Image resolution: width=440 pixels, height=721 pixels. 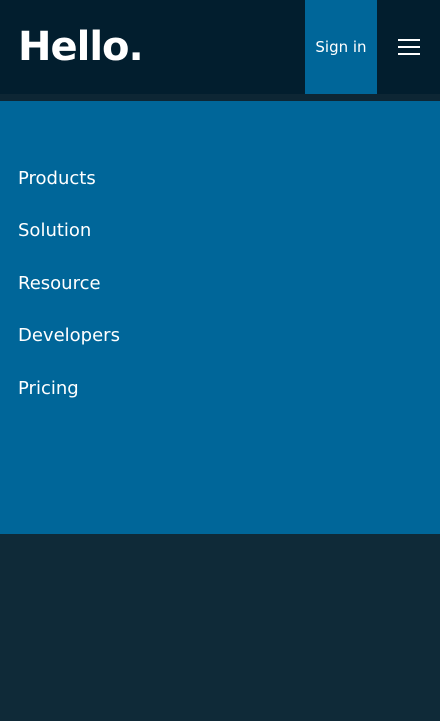 I want to click on nav-item-pricing: Pricing, so click(x=48, y=389).